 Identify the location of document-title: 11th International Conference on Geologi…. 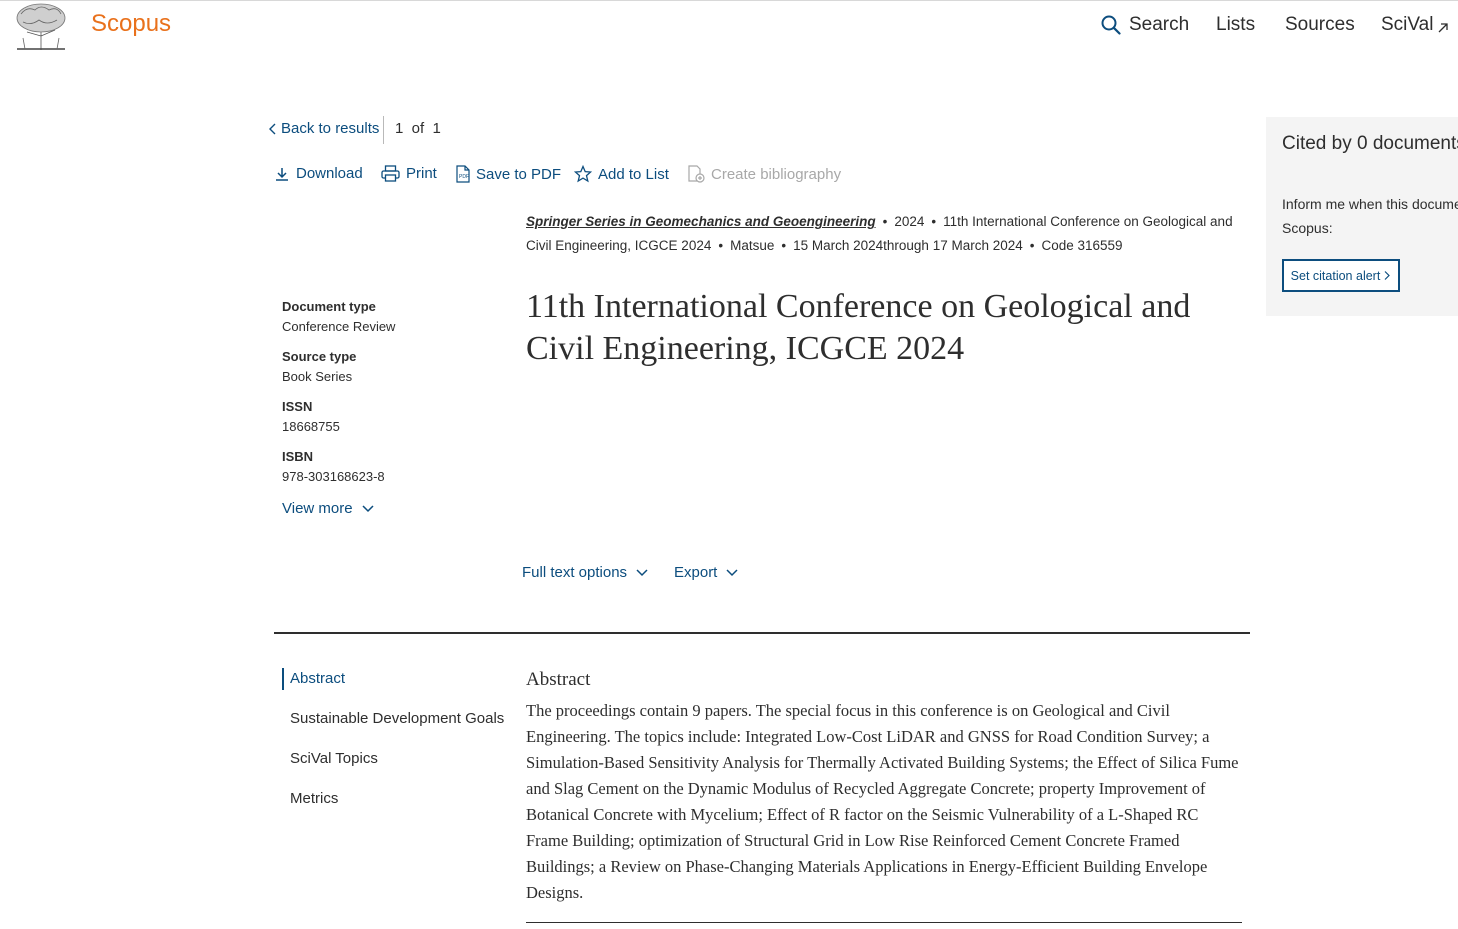
(858, 327).